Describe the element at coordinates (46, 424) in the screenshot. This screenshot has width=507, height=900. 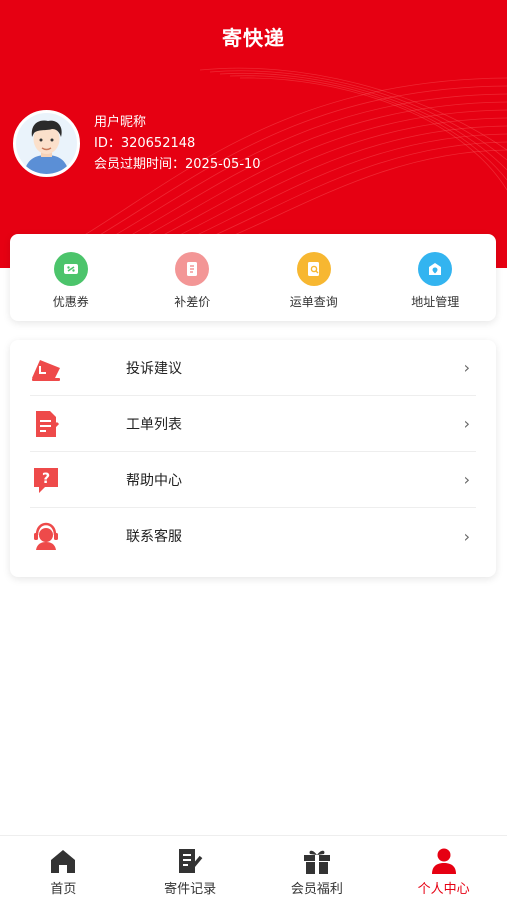
I see `ticket-list-icon` at that location.